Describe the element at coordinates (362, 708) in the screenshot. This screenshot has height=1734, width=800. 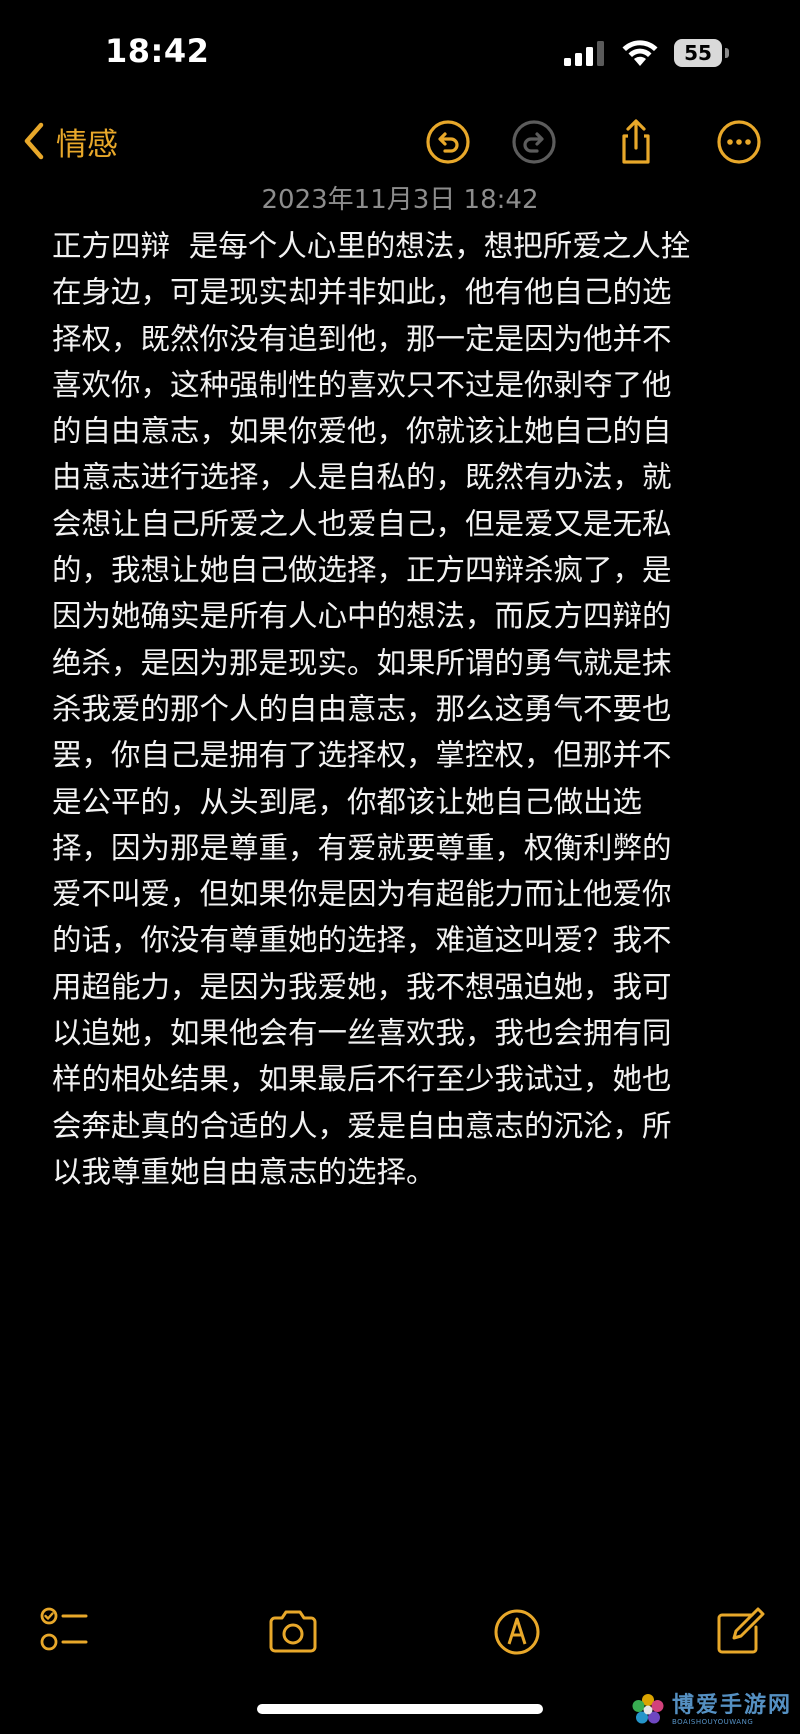
I see `note-line: 杀我爱的那个人的自由意志，那么这勇气不要也` at that location.